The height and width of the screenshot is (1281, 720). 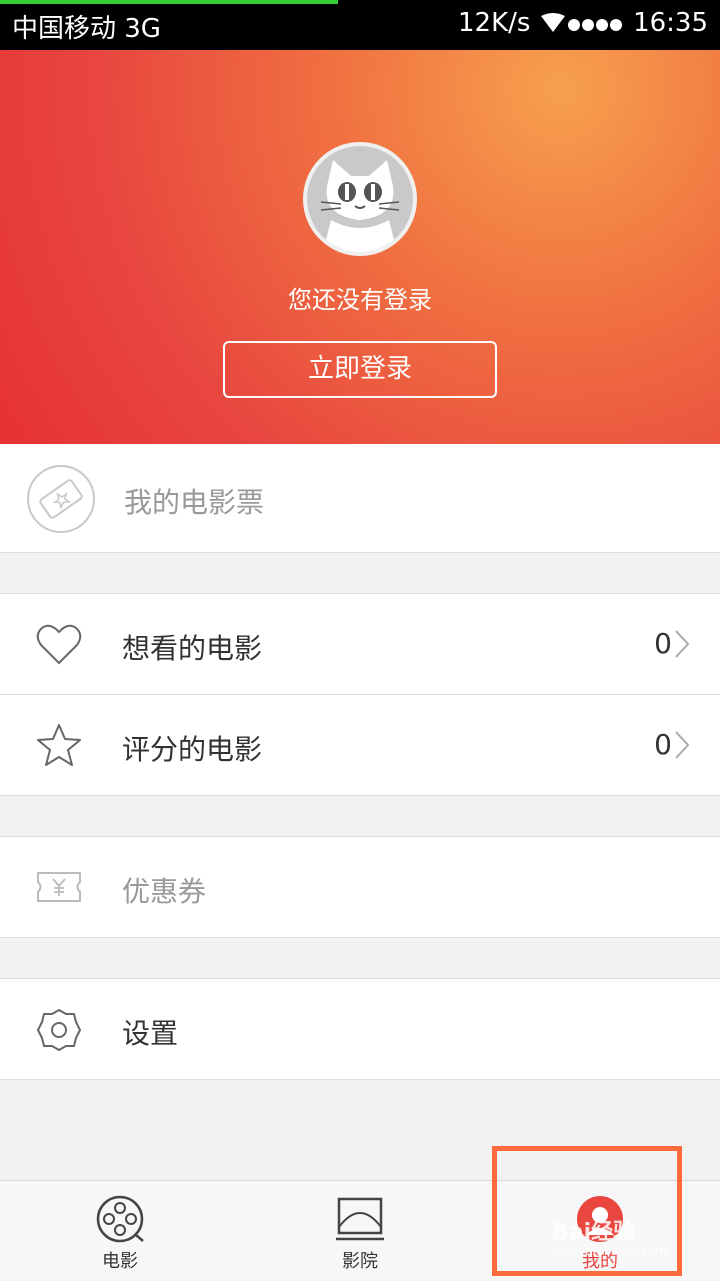 What do you see at coordinates (194, 502) in the screenshot?
I see `my-tickets-label: 我的电影票` at bounding box center [194, 502].